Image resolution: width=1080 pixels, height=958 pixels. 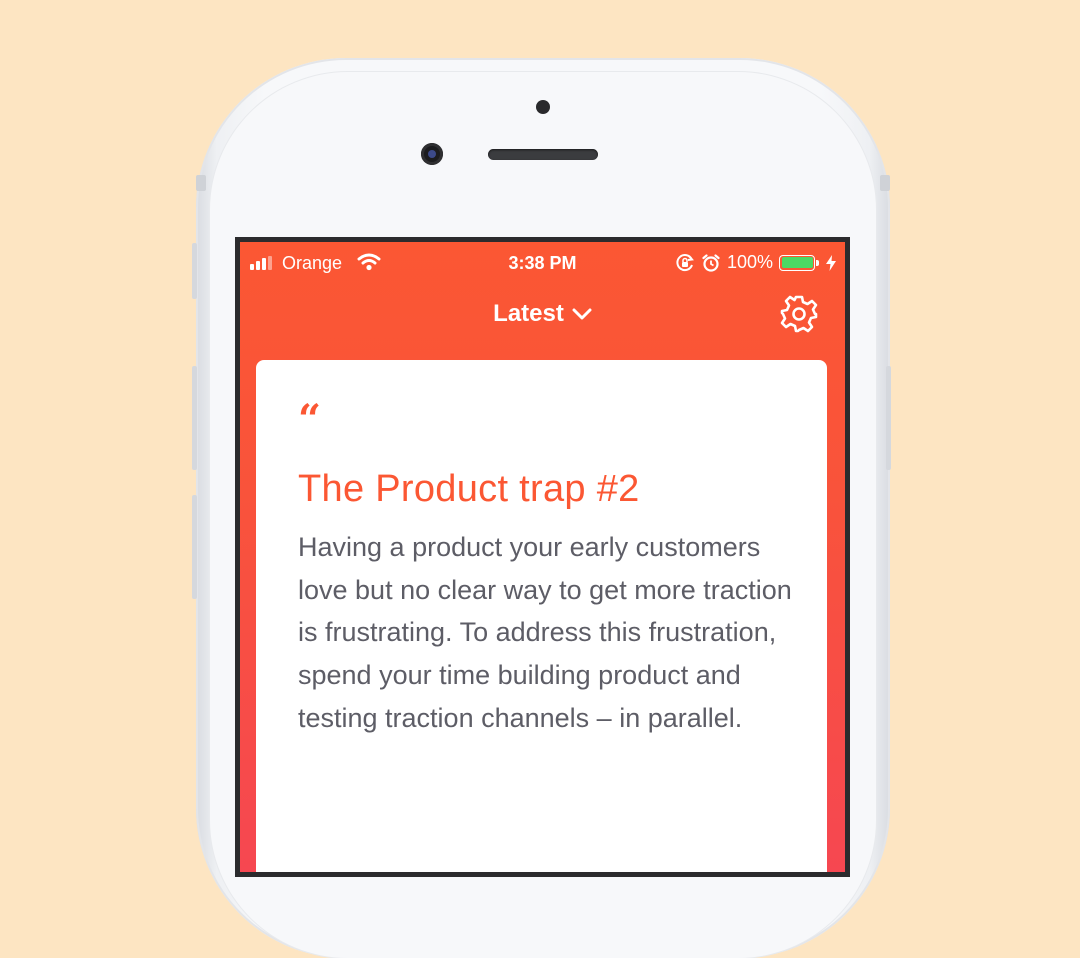 What do you see at coordinates (888, 418) in the screenshot?
I see `power-button` at bounding box center [888, 418].